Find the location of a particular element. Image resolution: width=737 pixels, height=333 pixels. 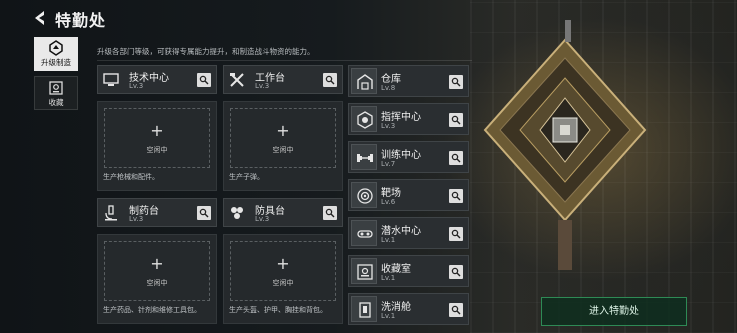

item-name: 训练中心 is located at coordinates (401, 155).